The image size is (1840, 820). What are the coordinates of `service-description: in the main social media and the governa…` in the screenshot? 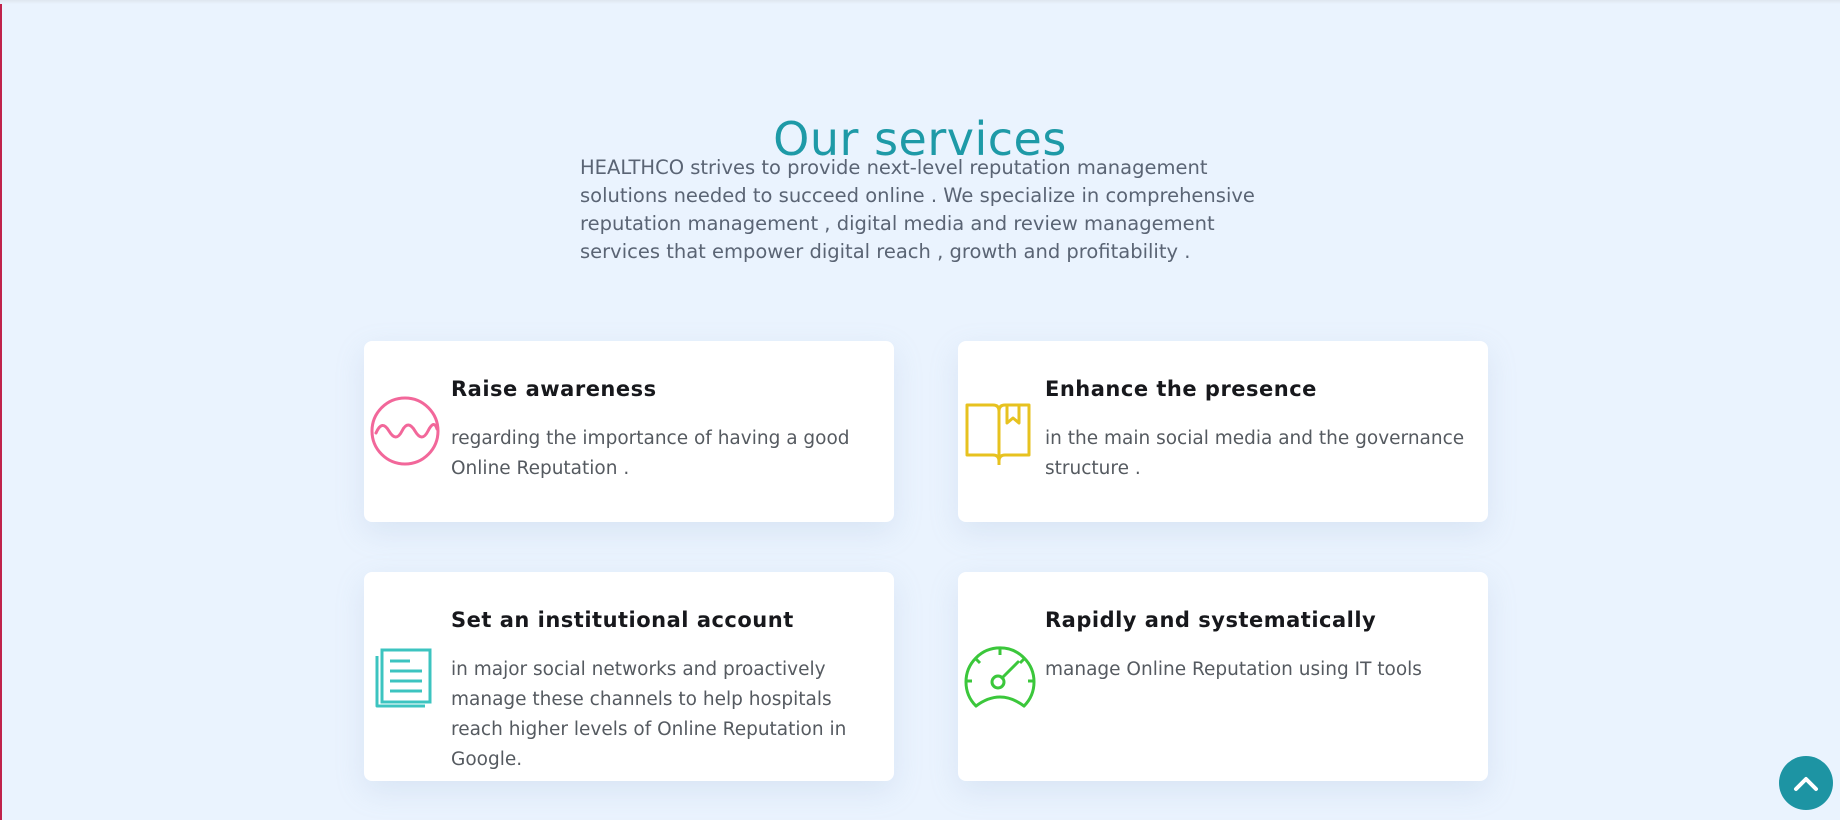 It's located at (1255, 453).